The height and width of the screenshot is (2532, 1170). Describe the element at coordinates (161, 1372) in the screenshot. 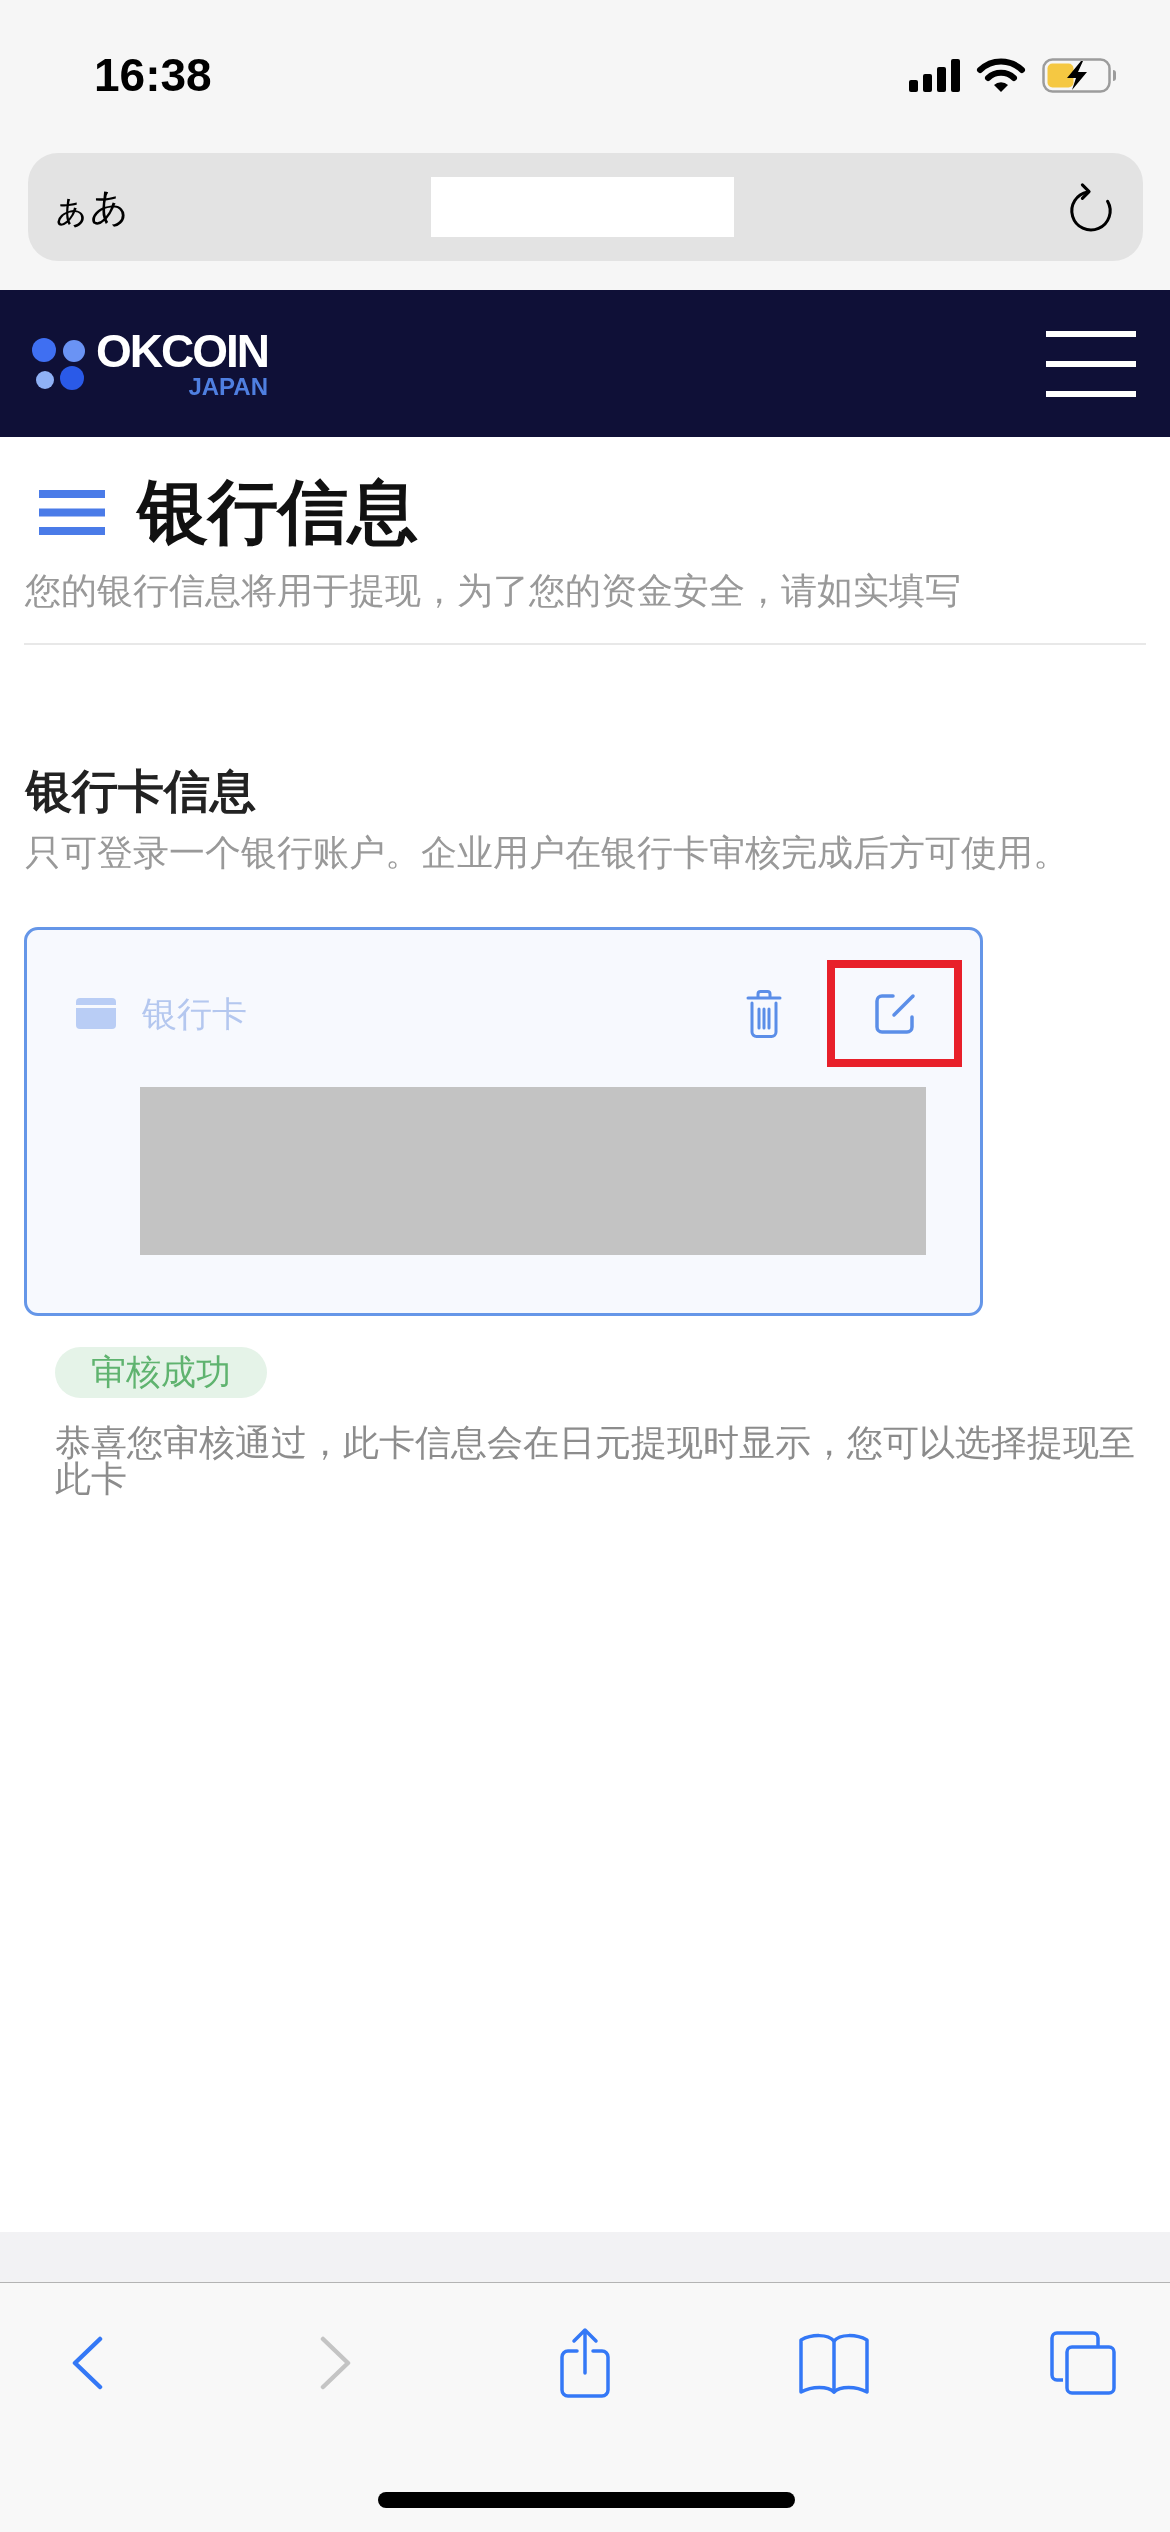

I see `status-badge: 审核成功` at that location.